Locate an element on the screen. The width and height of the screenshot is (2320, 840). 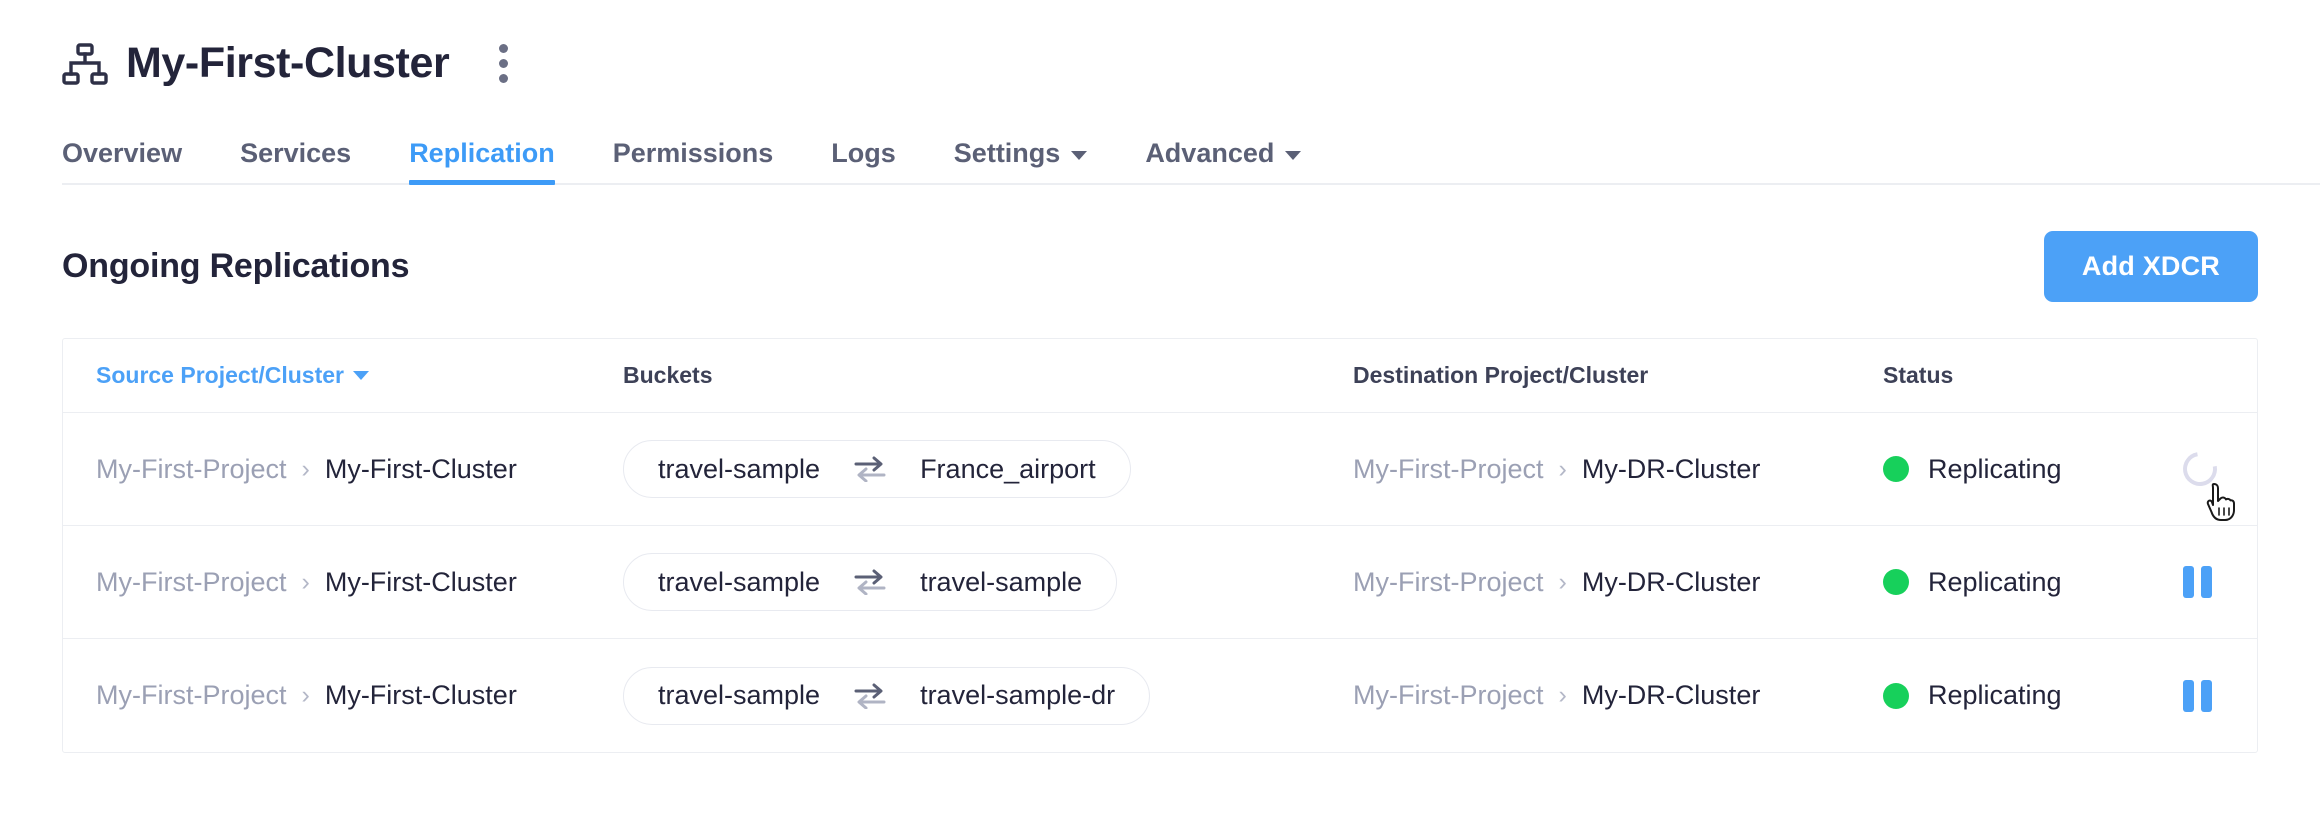
tab-label: Advanced is located at coordinates (1210, 153).